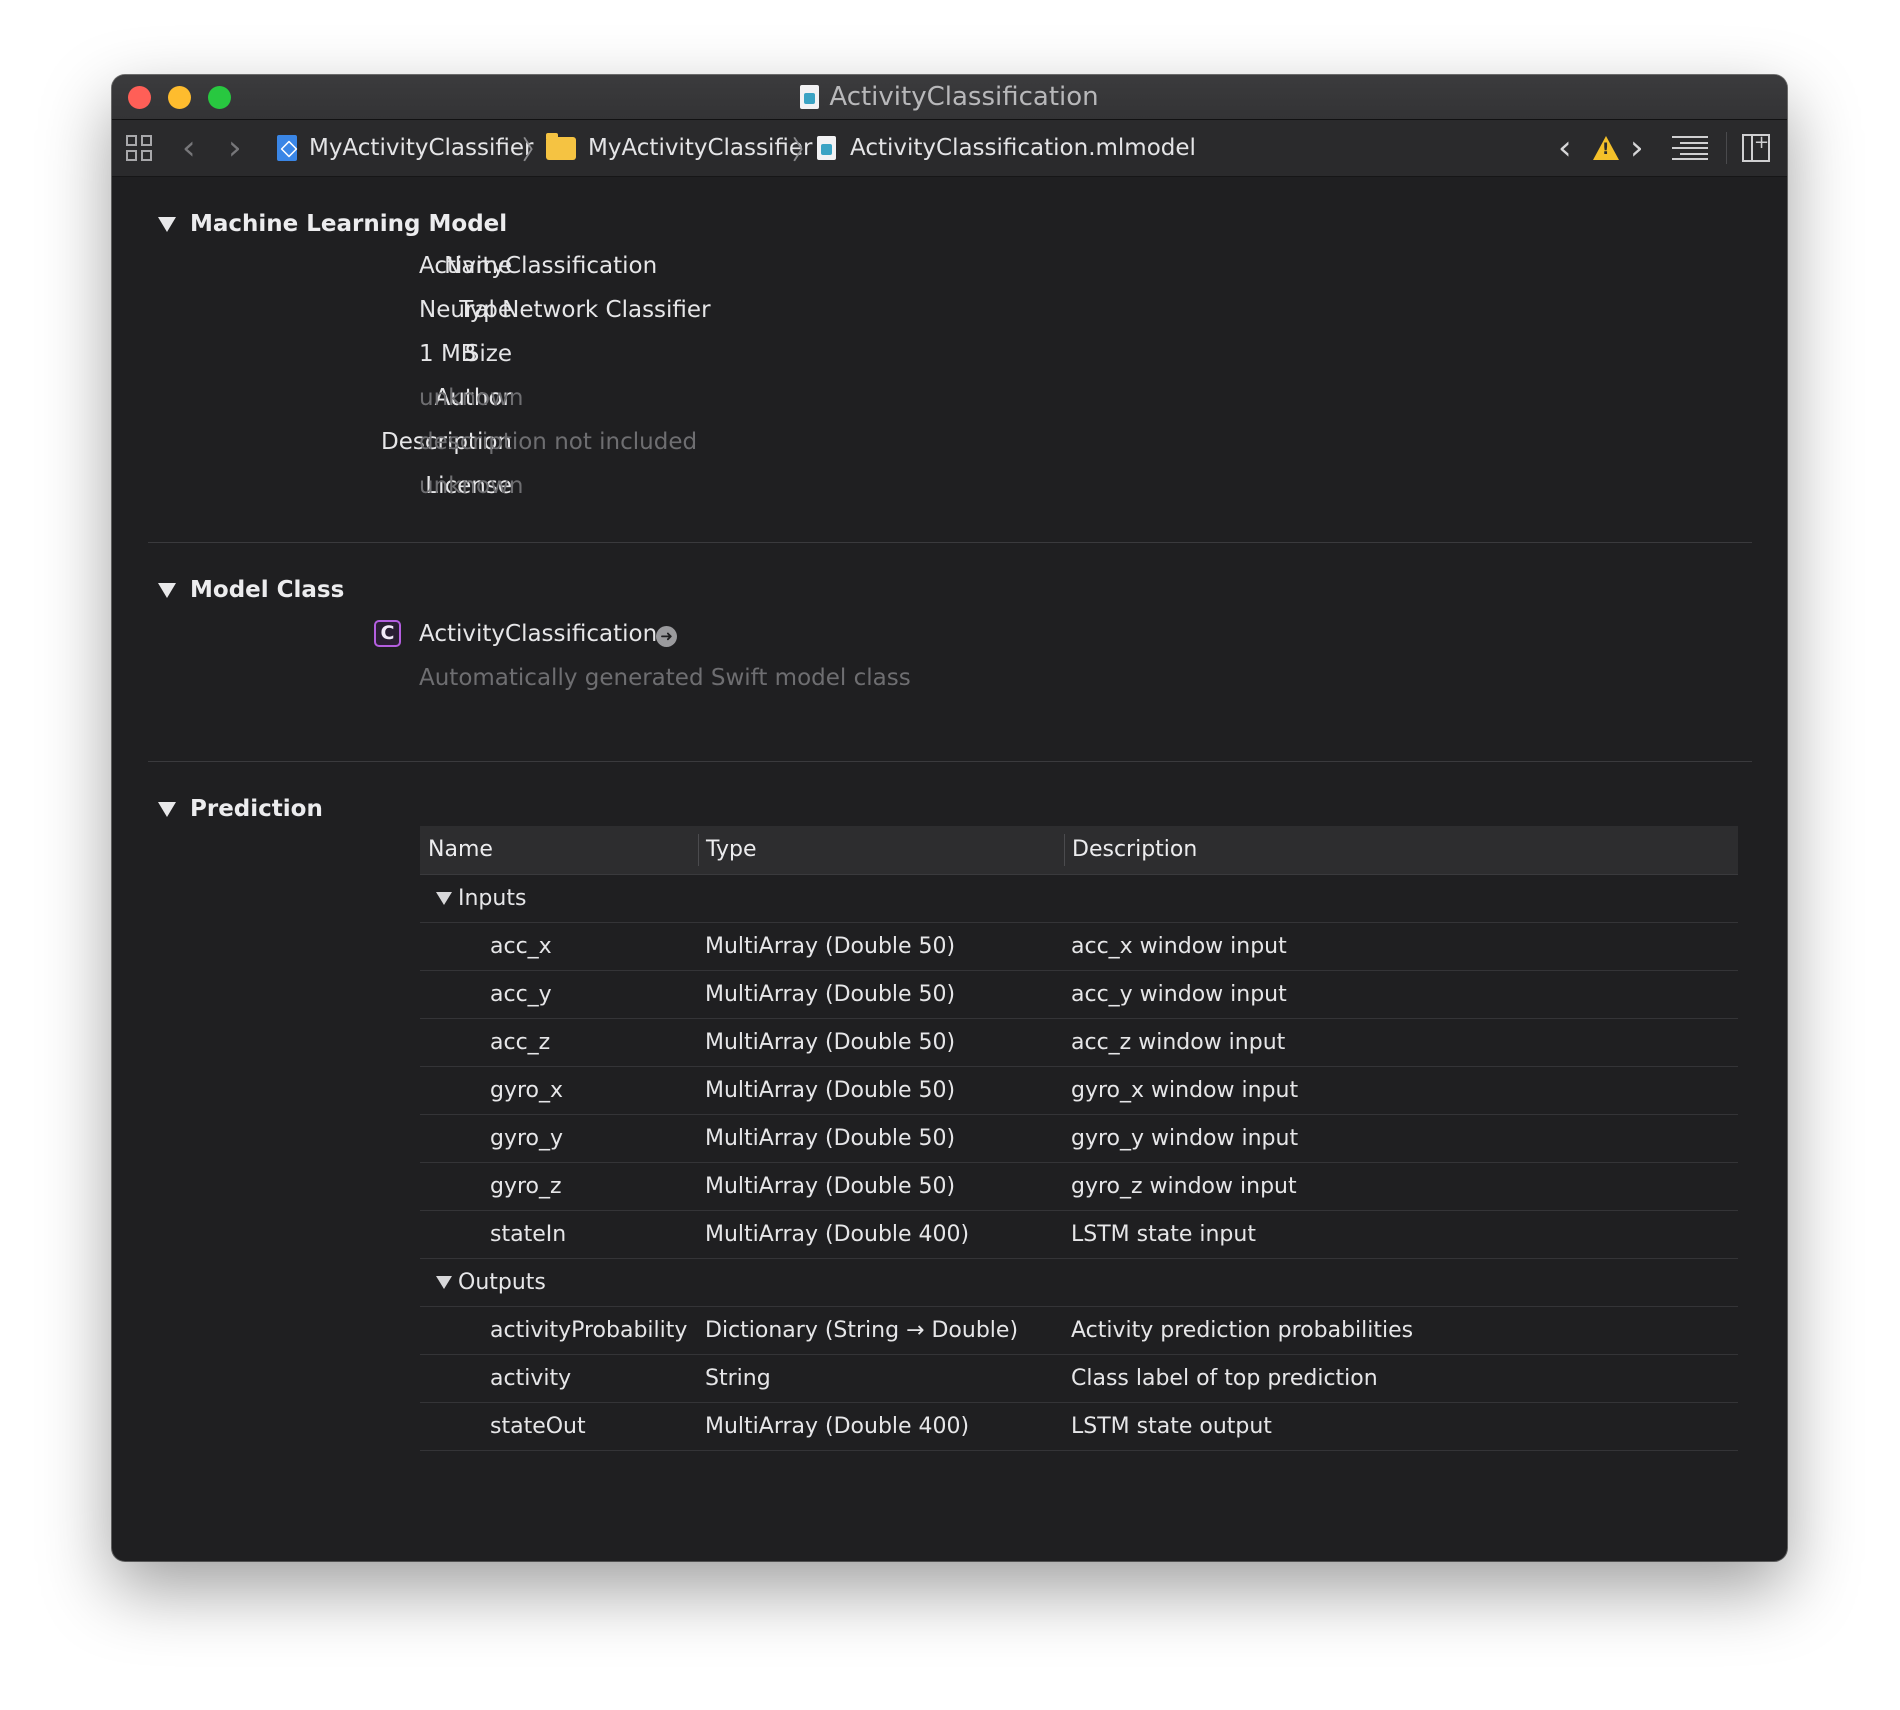 This screenshot has height=1710, width=1900. What do you see at coordinates (738, 1378) in the screenshot?
I see `cell-type: String` at bounding box center [738, 1378].